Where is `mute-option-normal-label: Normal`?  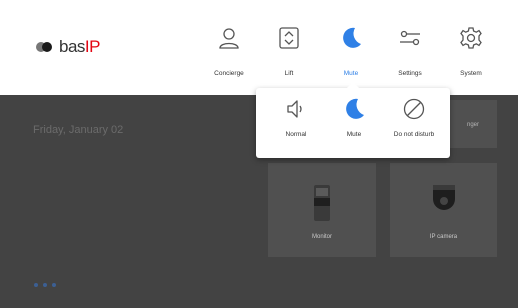 mute-option-normal-label: Normal is located at coordinates (296, 134).